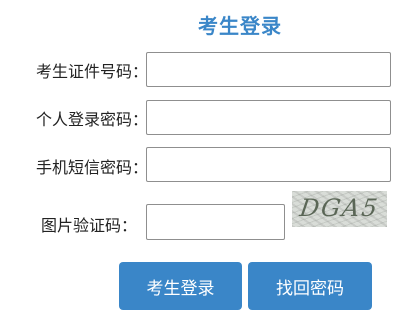 This screenshot has height=321, width=412. I want to click on login-password-label: 个人登录密码：, so click(91, 119).